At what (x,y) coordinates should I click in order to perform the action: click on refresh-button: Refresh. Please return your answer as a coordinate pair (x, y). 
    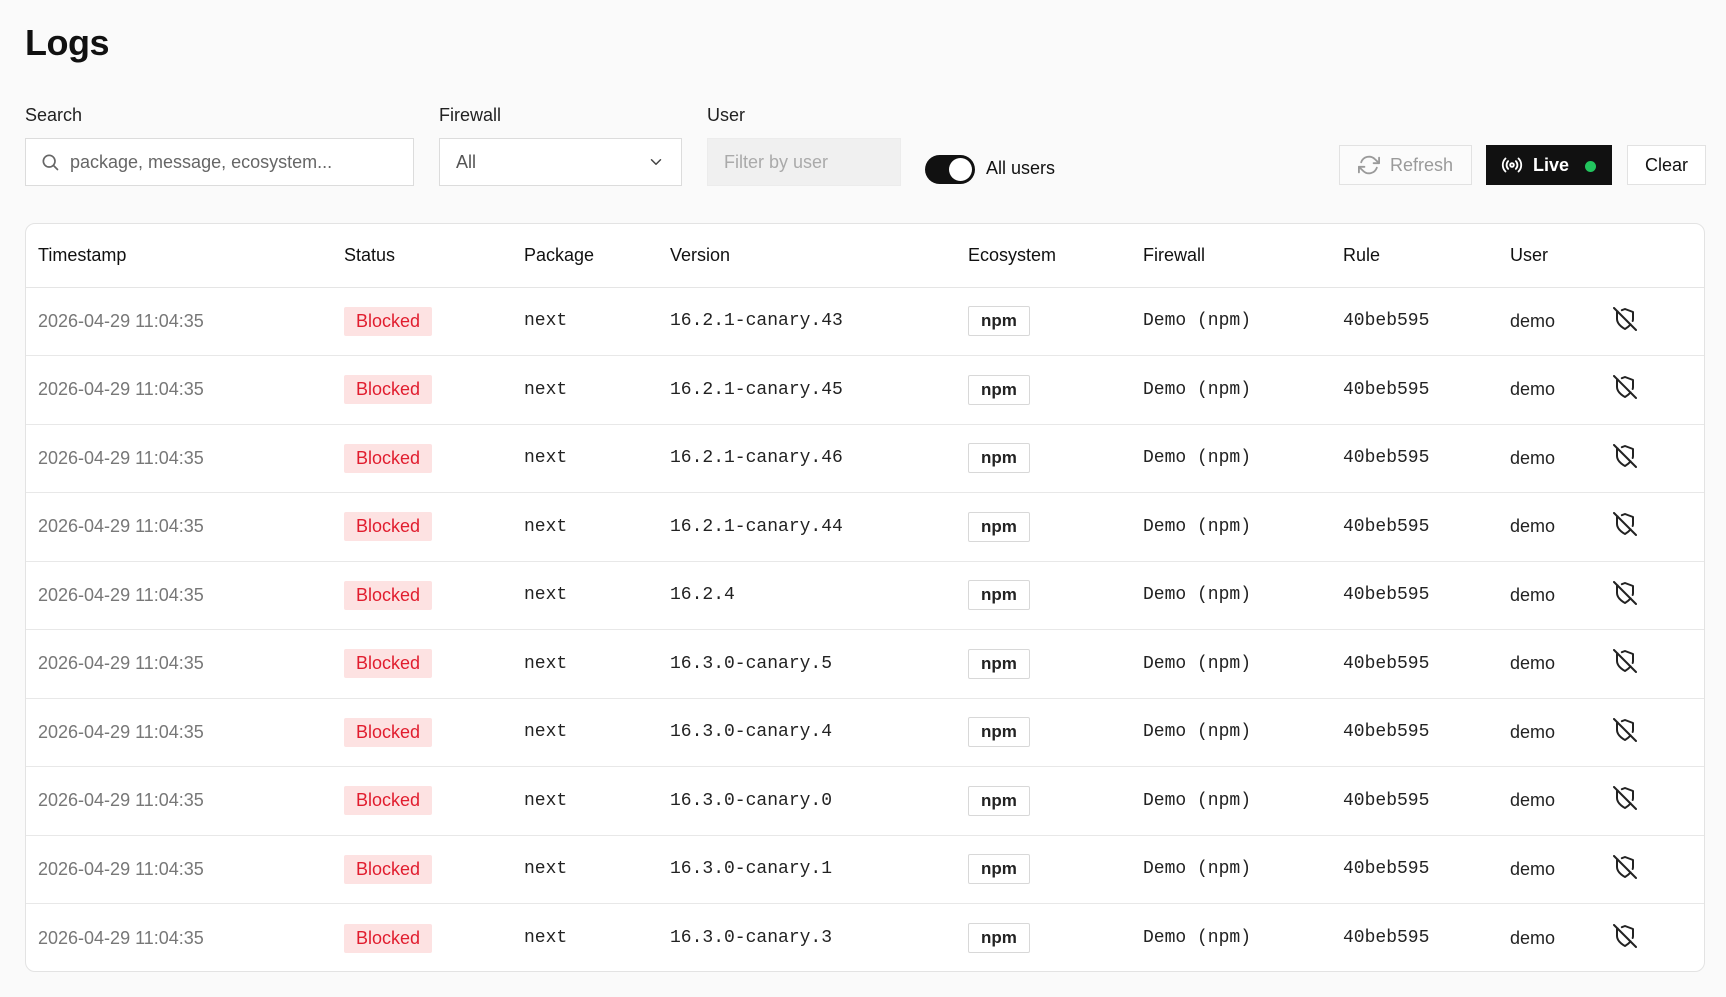
    Looking at the image, I should click on (1405, 165).